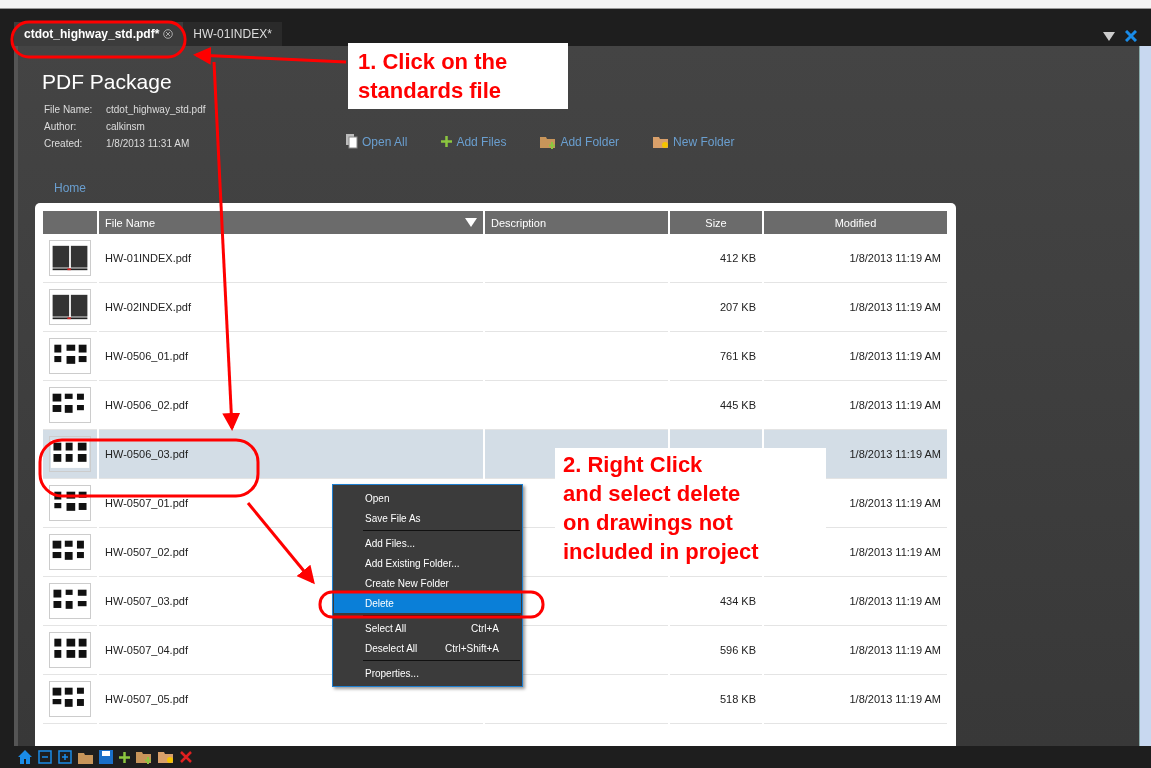  Describe the element at coordinates (580, 141) in the screenshot. I see `toolbar-link: Add Folder` at that location.